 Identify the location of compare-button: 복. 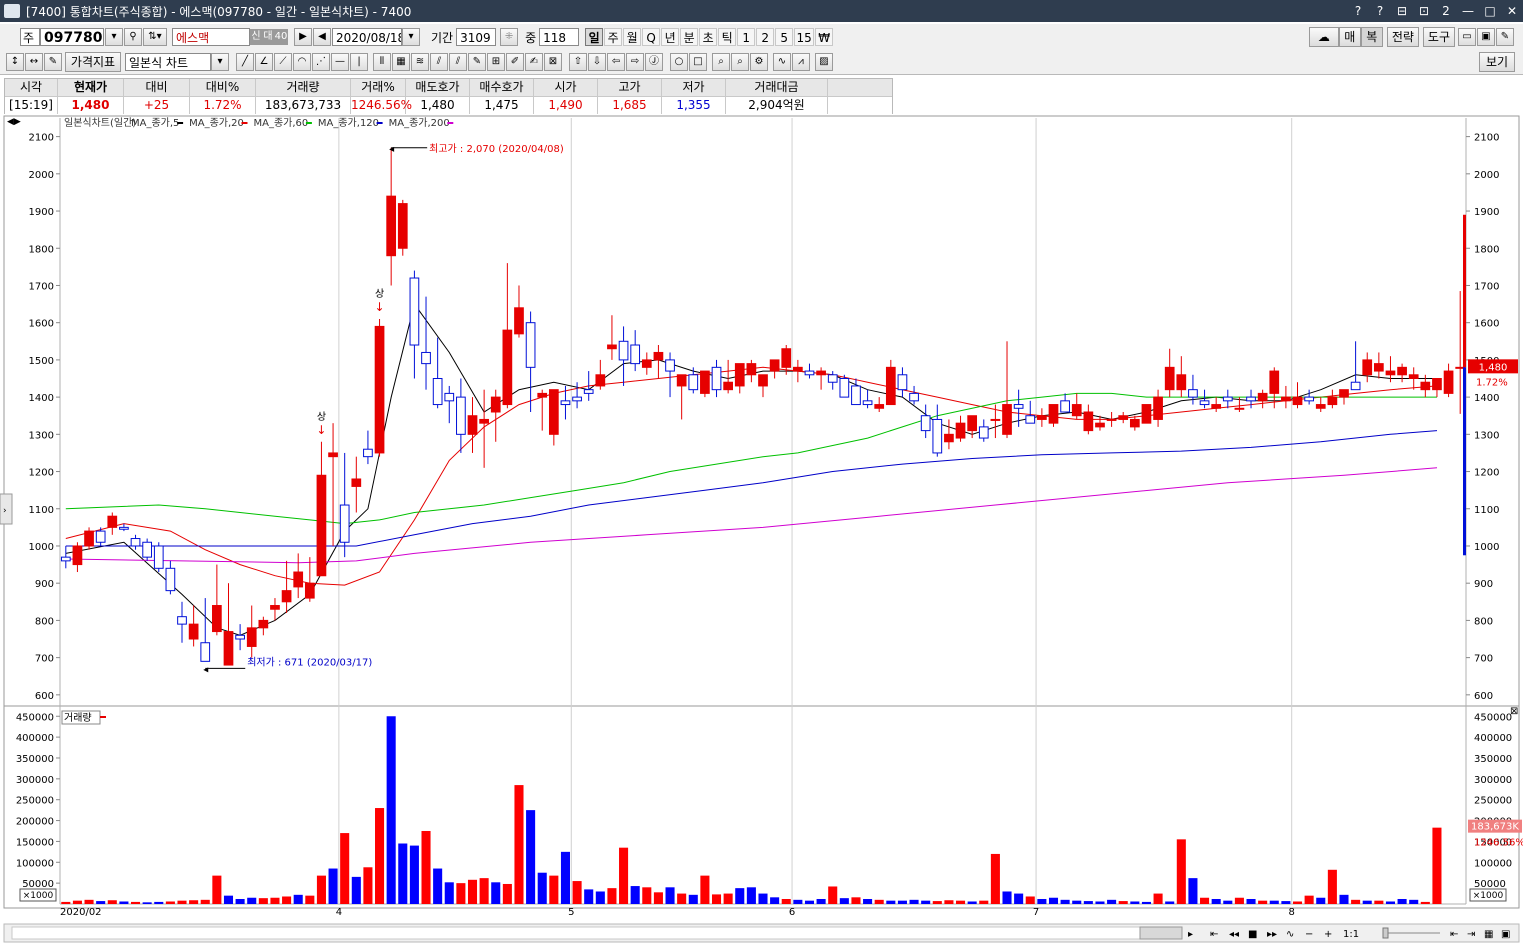
(1371, 37).